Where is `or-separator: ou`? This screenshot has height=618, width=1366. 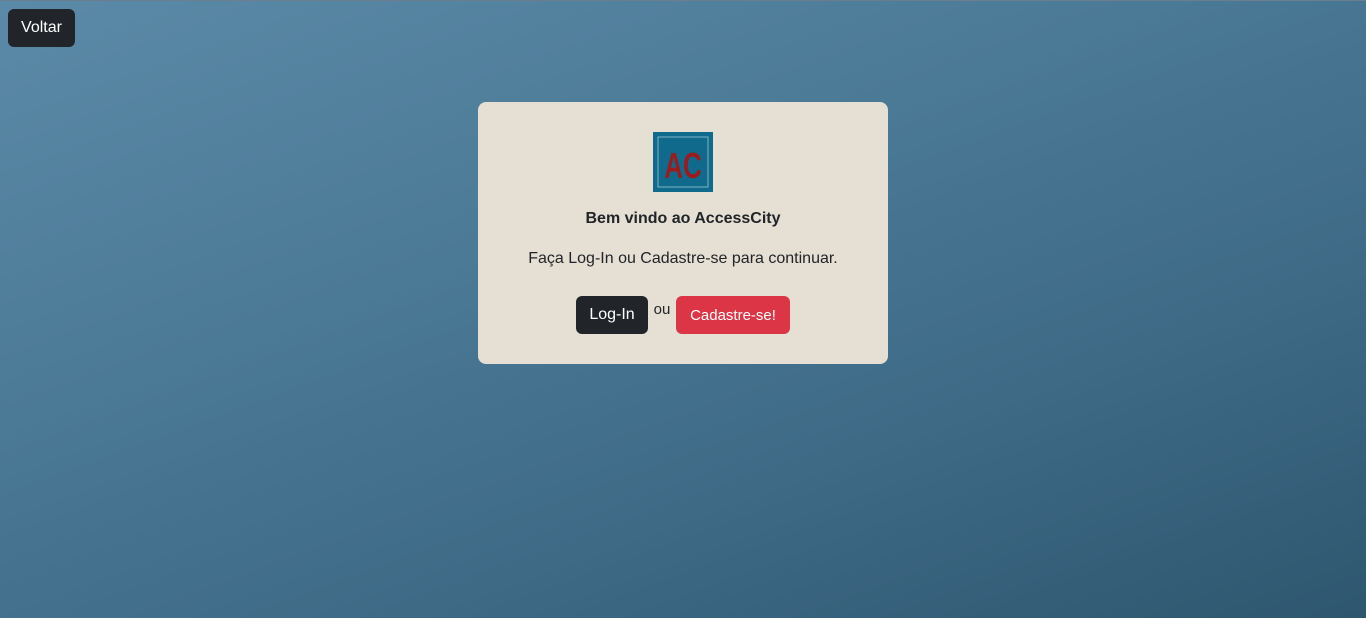
or-separator: ou is located at coordinates (662, 309).